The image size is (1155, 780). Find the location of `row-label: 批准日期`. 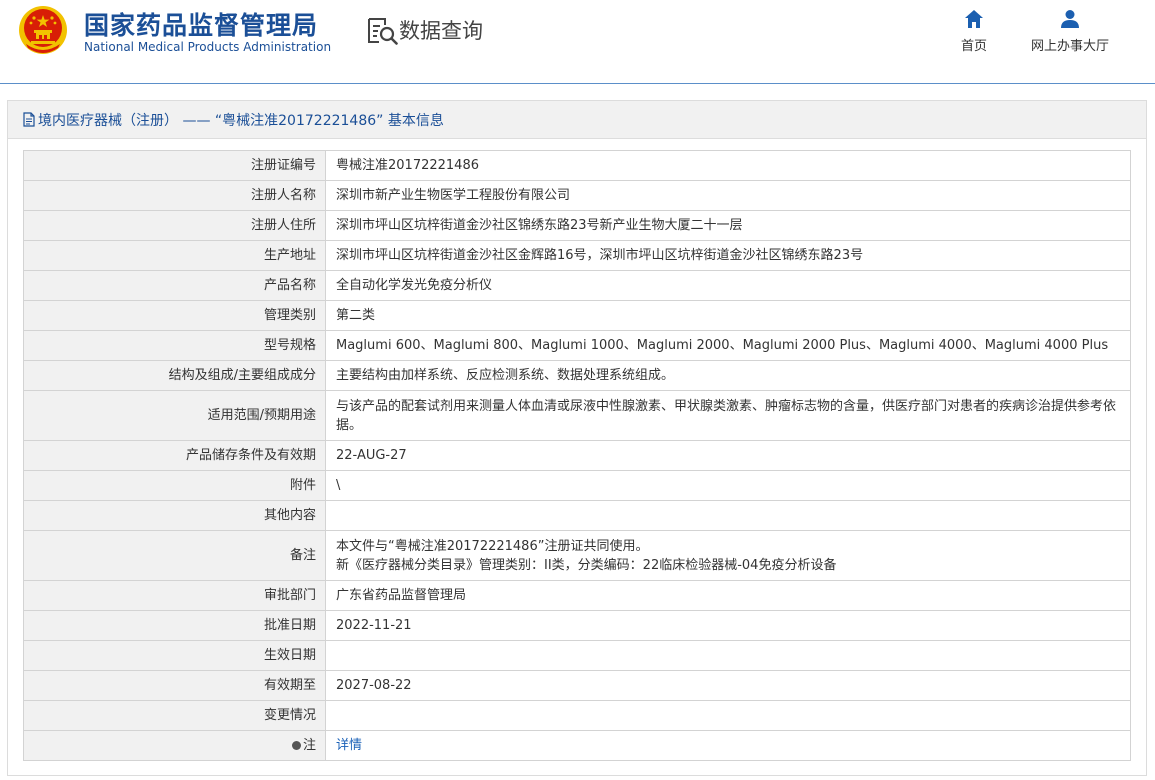

row-label: 批准日期 is located at coordinates (174, 625).